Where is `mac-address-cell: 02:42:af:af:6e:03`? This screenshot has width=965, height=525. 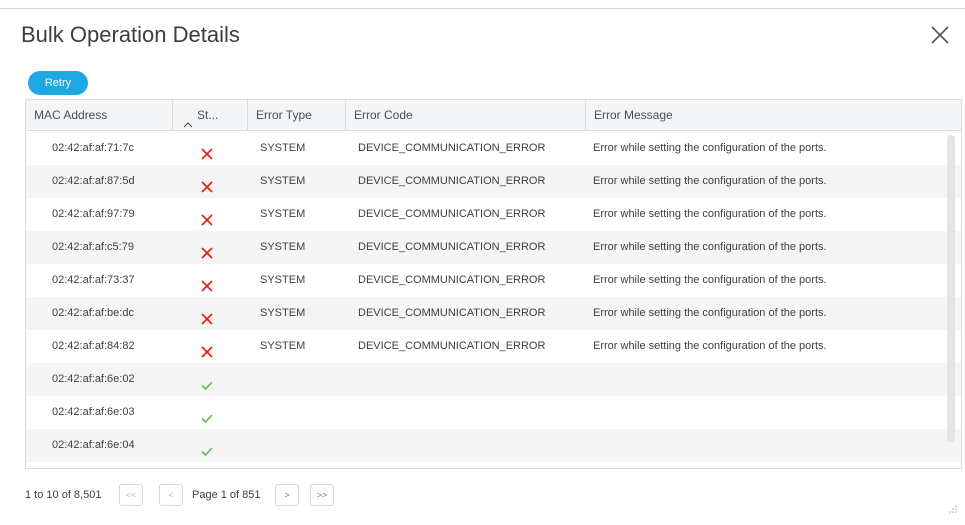
mac-address-cell: 02:42:af:af:6e:03 is located at coordinates (93, 412).